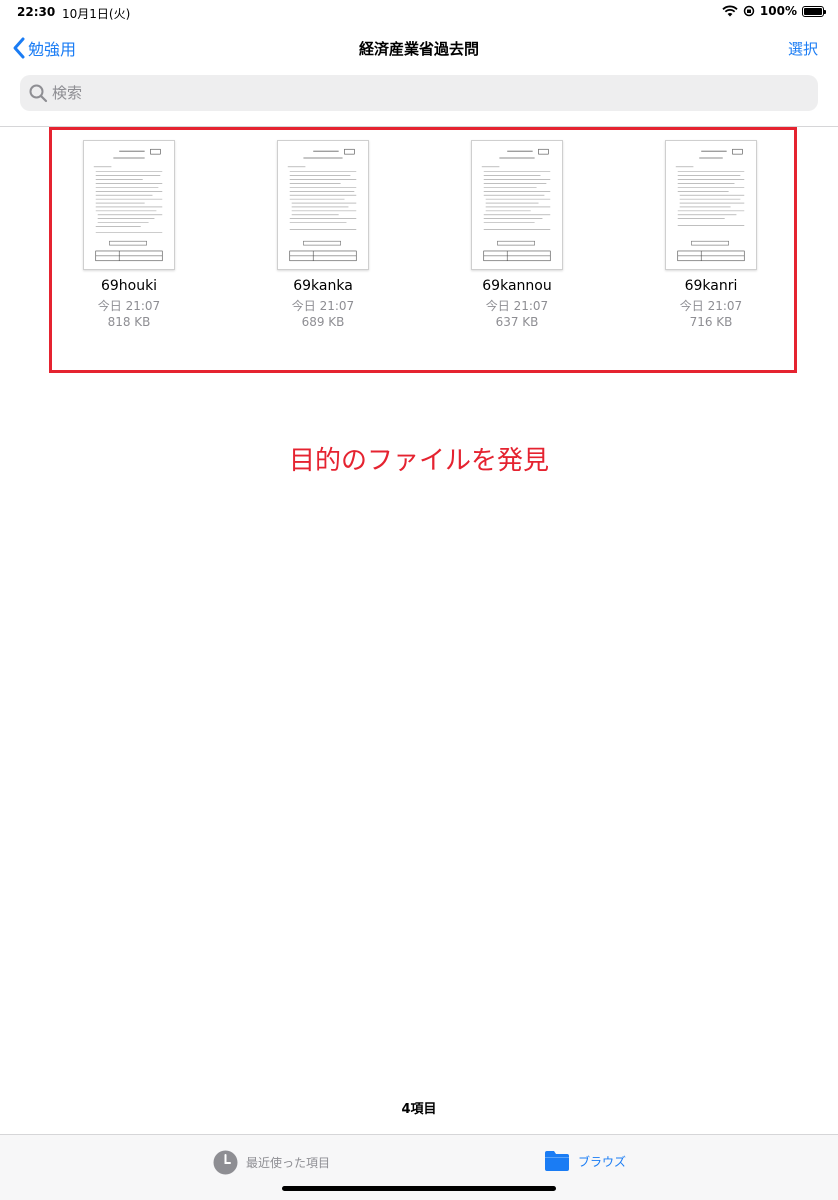 The width and height of the screenshot is (838, 1200). Describe the element at coordinates (517, 322) in the screenshot. I see `file-size: 637 KB` at that location.